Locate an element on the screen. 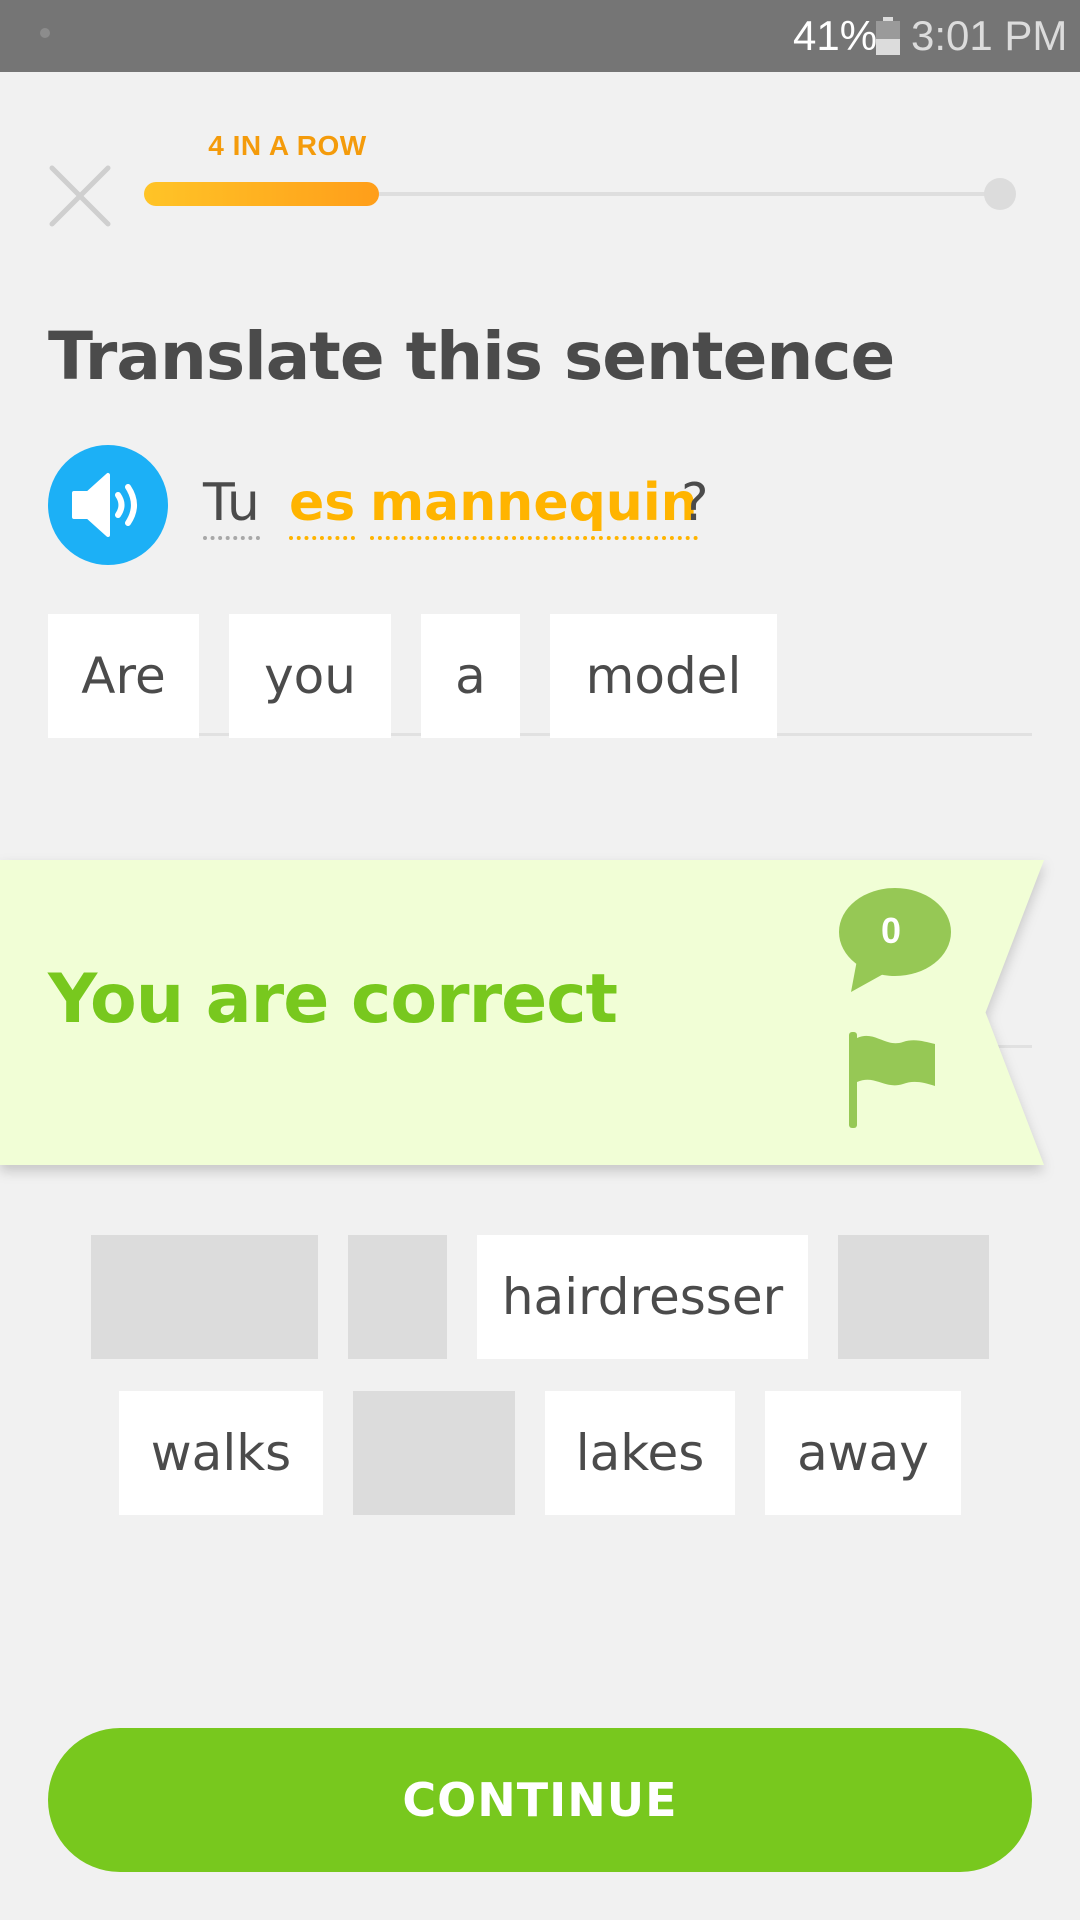  flag-icon is located at coordinates (892, 1080).